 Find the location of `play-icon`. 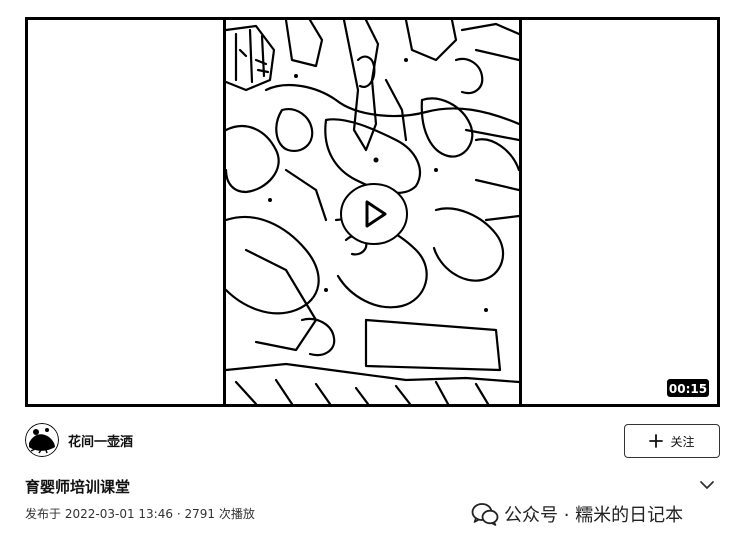

play-icon is located at coordinates (374, 214).